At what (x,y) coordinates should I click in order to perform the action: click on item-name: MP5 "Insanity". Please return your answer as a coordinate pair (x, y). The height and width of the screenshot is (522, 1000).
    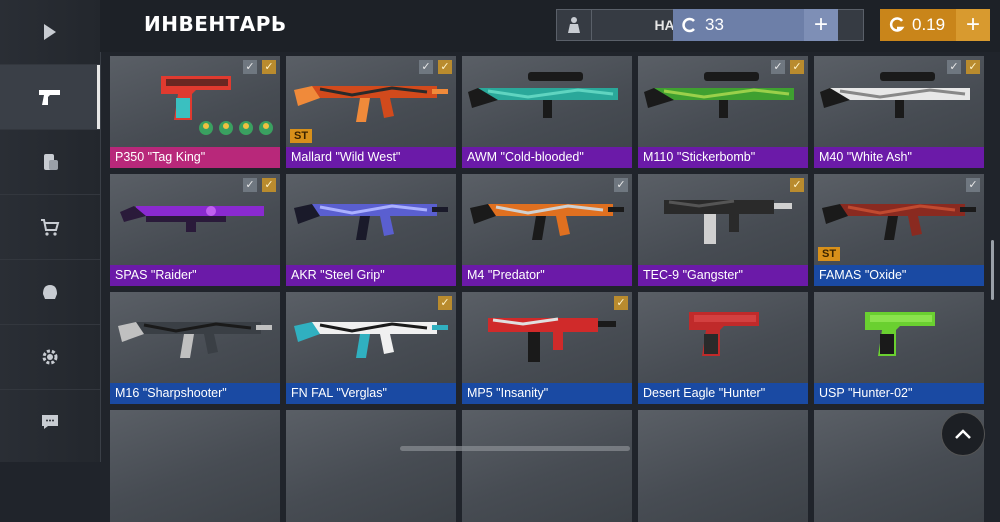
    Looking at the image, I should click on (547, 393).